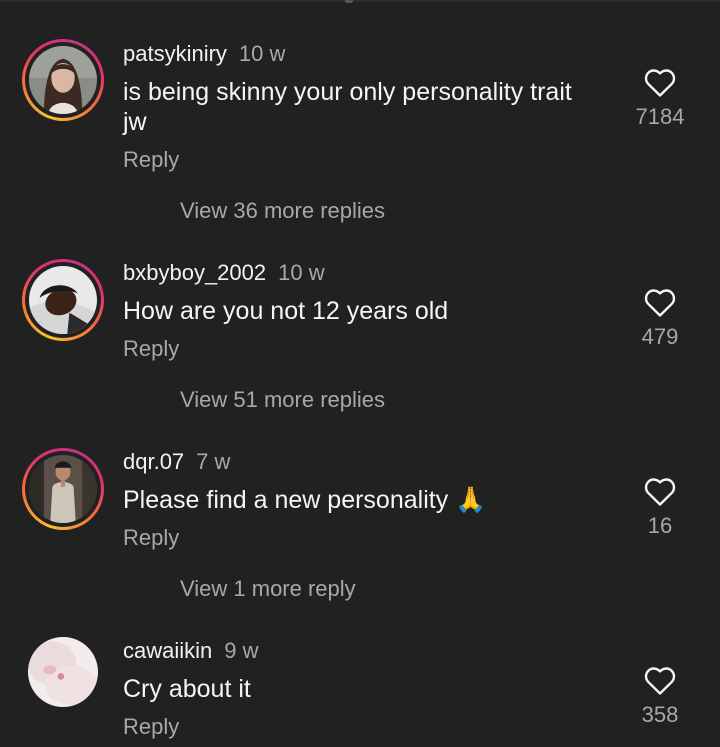 The image size is (720, 747). What do you see at coordinates (175, 53) in the screenshot?
I see `username: patsykiniry` at bounding box center [175, 53].